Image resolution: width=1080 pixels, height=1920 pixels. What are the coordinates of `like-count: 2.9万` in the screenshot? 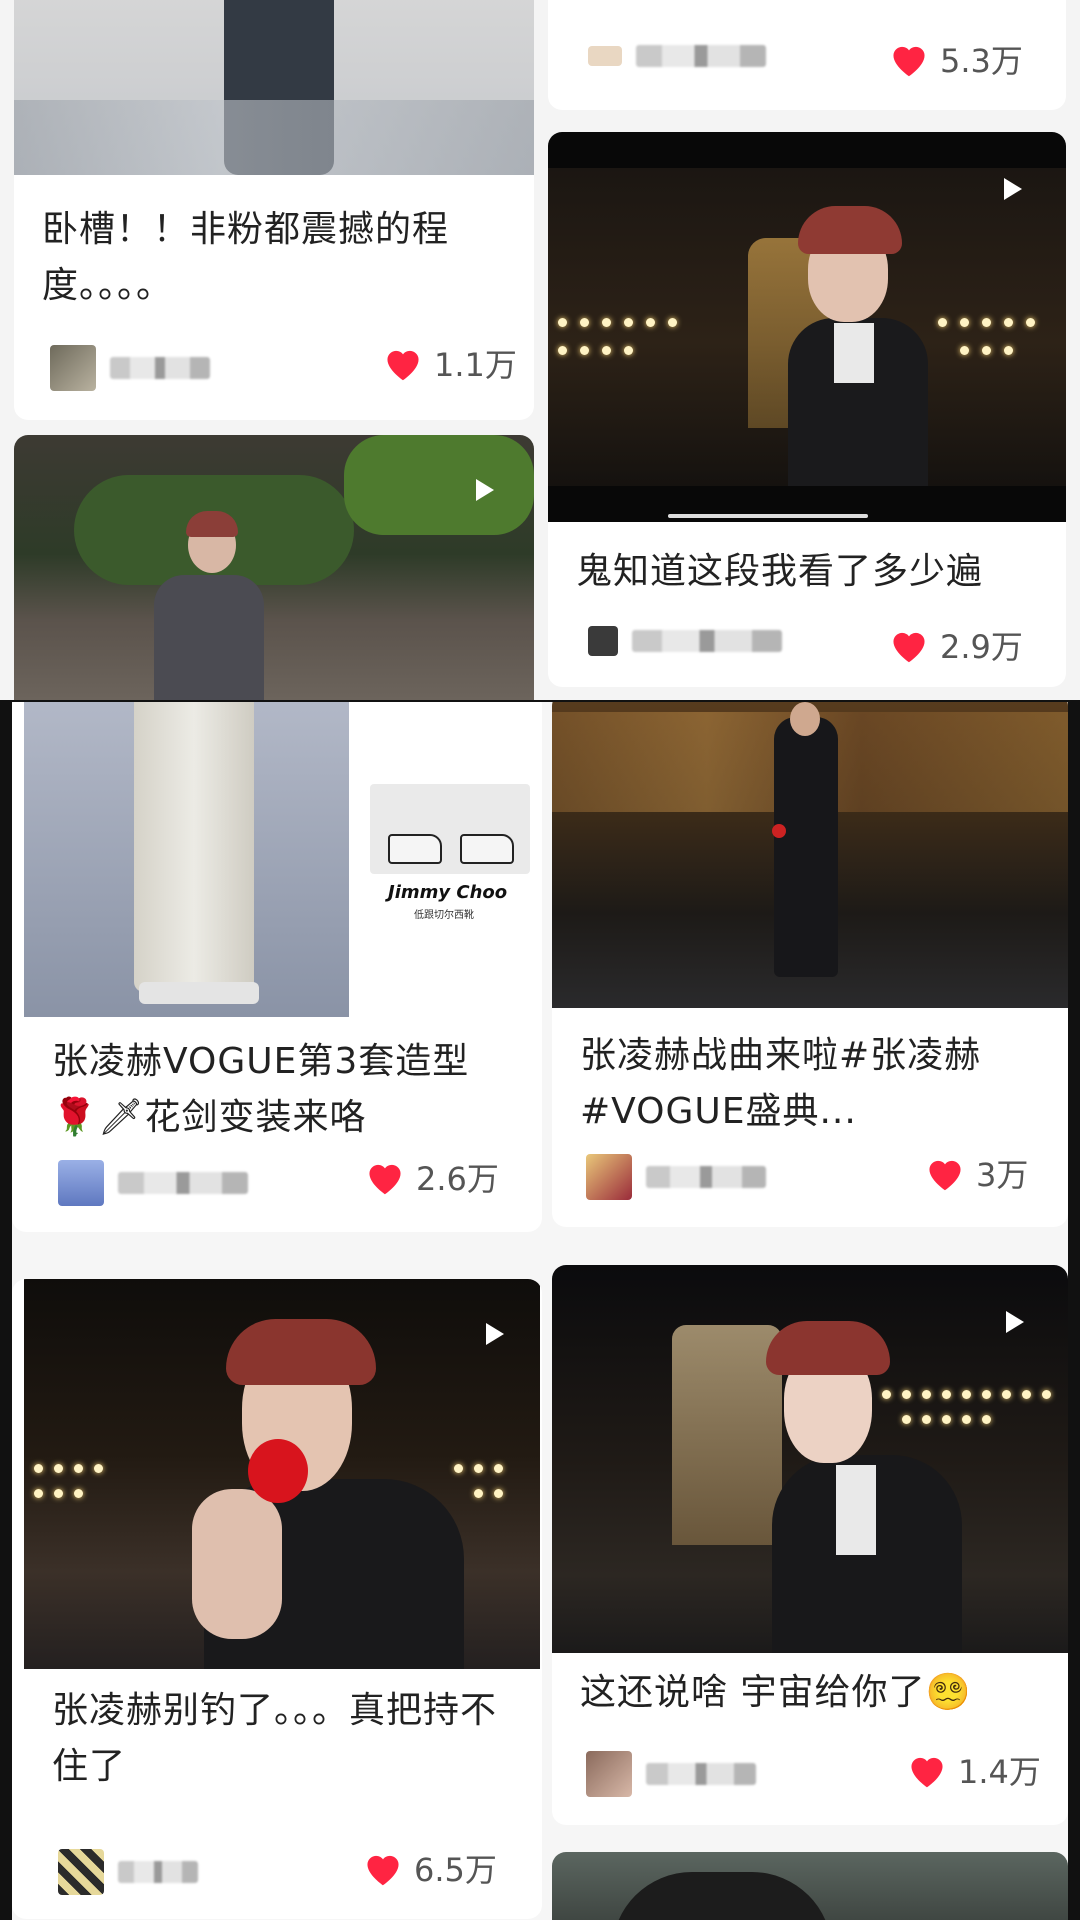 It's located at (955, 645).